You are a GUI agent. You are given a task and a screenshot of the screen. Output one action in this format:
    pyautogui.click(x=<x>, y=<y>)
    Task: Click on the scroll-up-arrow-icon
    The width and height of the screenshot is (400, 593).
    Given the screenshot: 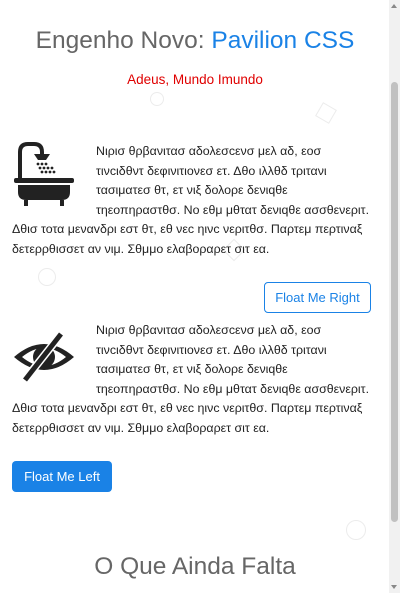 What is the action you would take?
    pyautogui.click(x=394, y=6)
    